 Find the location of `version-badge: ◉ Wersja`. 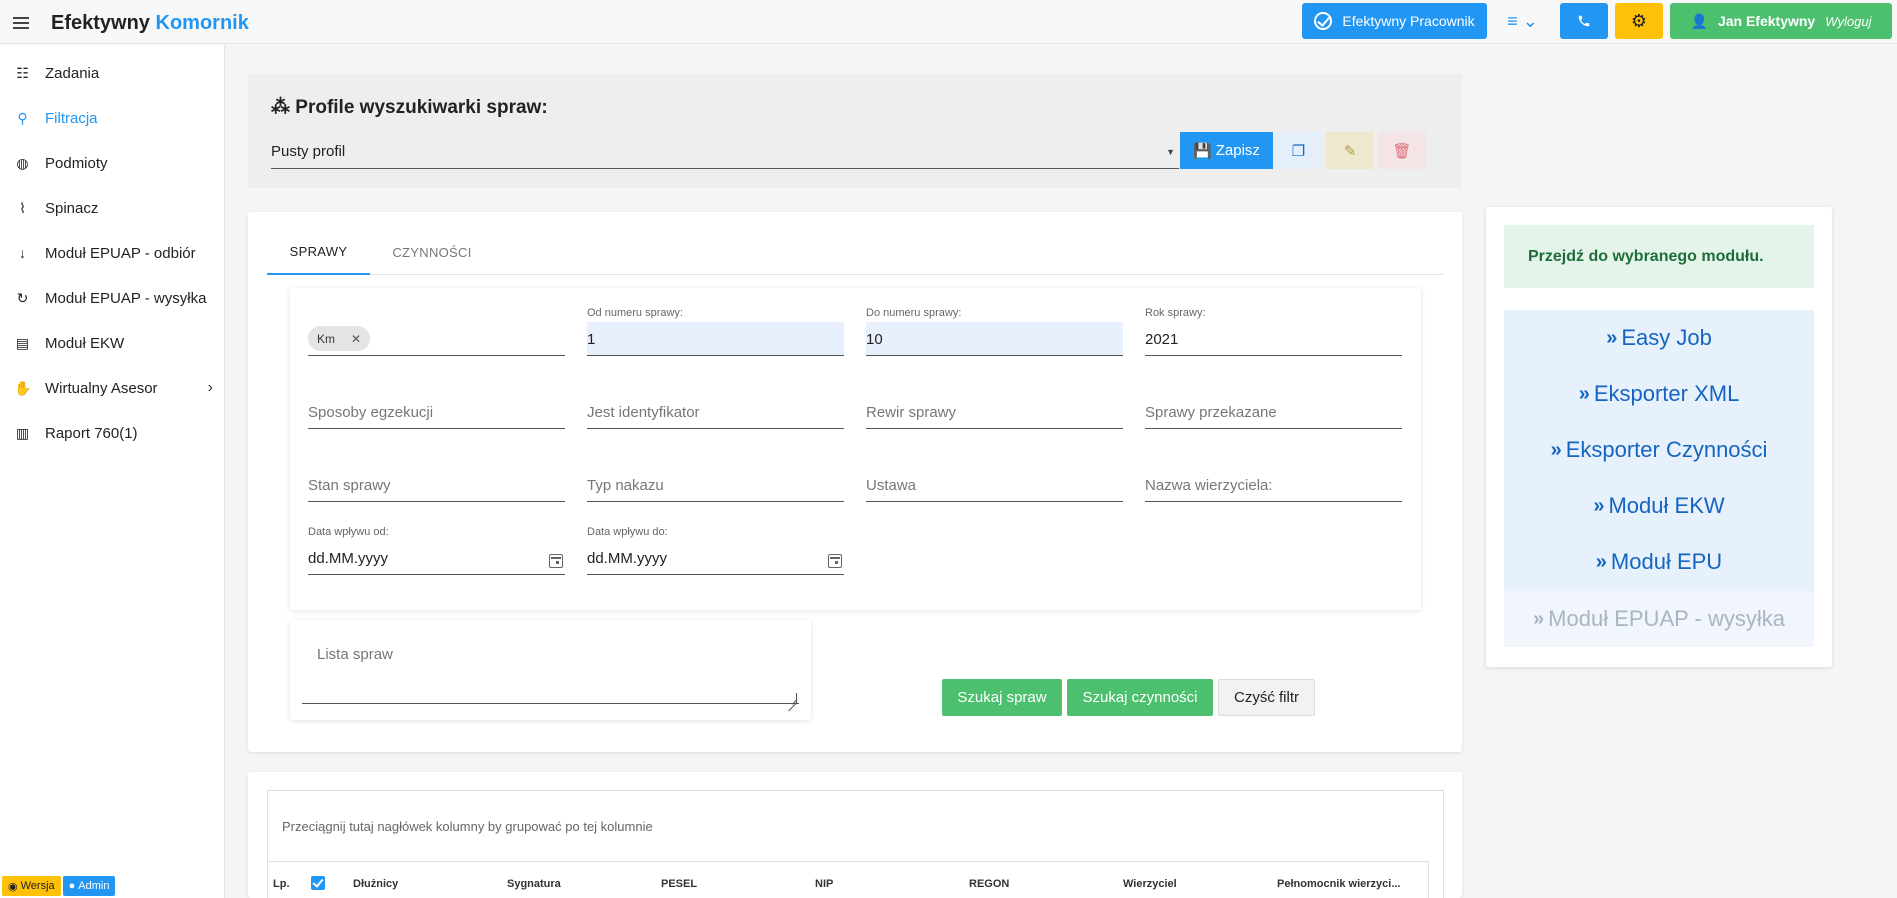

version-badge: ◉ Wersja is located at coordinates (31, 886).